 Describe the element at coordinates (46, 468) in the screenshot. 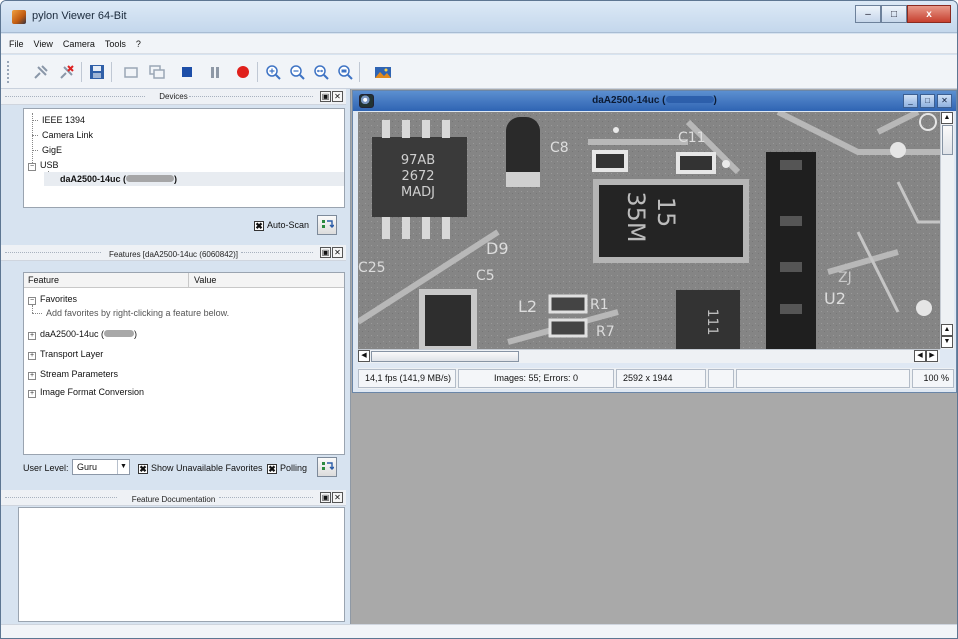

I see `user-level-label: User Level:` at that location.